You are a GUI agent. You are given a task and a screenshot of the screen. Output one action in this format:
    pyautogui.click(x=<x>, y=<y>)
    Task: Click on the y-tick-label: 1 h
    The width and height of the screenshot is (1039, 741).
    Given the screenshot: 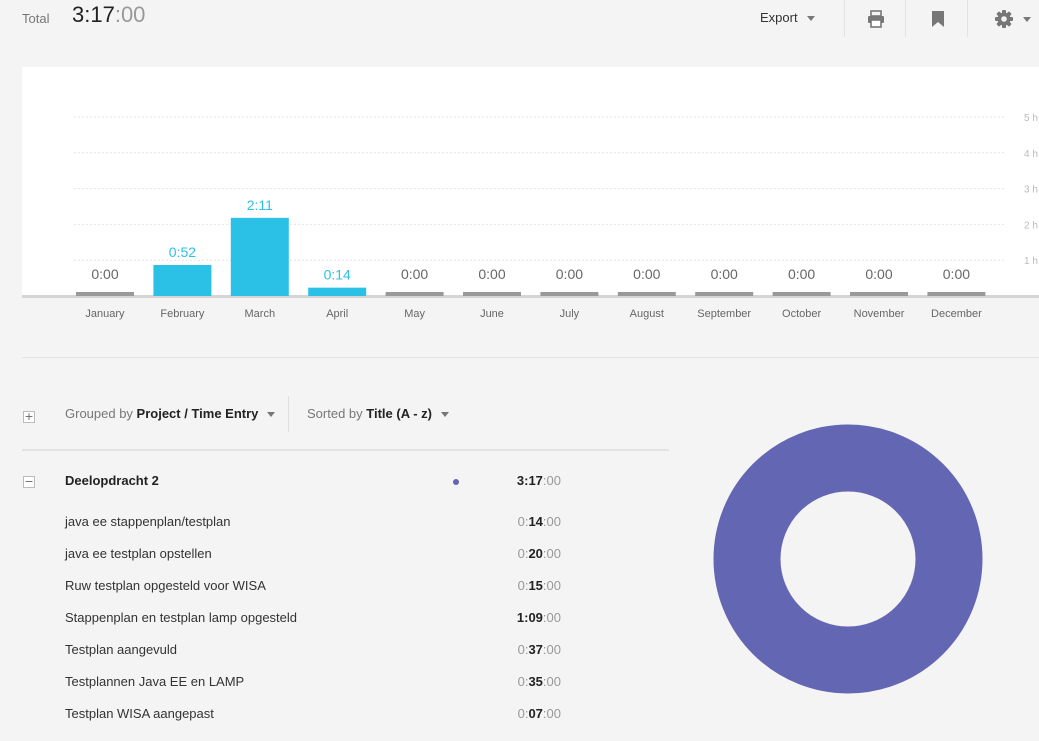 What is the action you would take?
    pyautogui.click(x=1031, y=261)
    